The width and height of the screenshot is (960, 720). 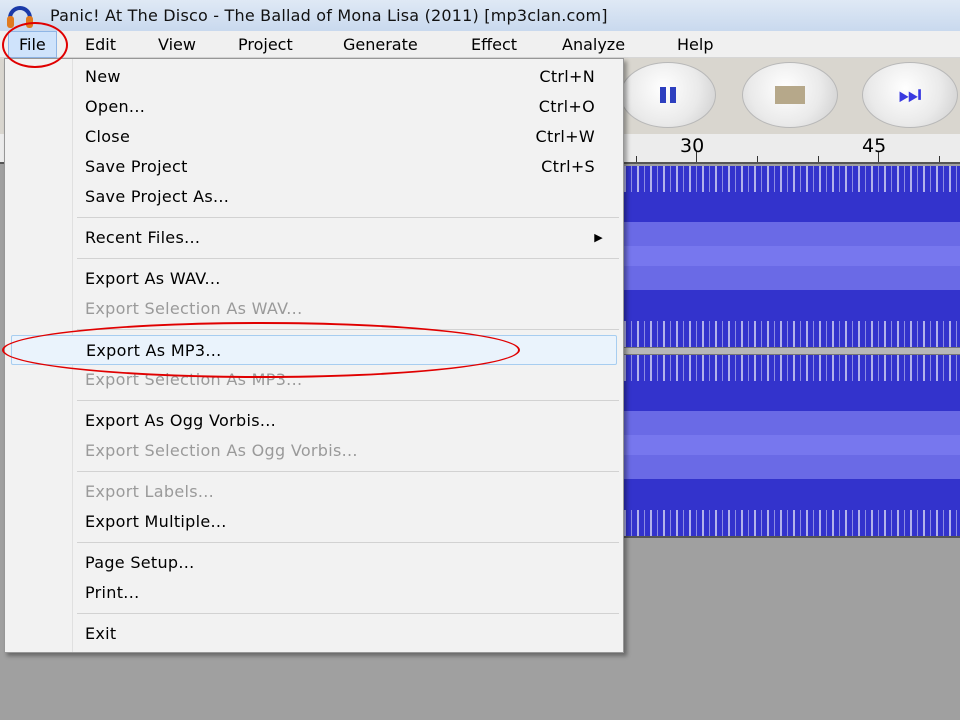 I want to click on ruler-label-45: 45, so click(x=874, y=146).